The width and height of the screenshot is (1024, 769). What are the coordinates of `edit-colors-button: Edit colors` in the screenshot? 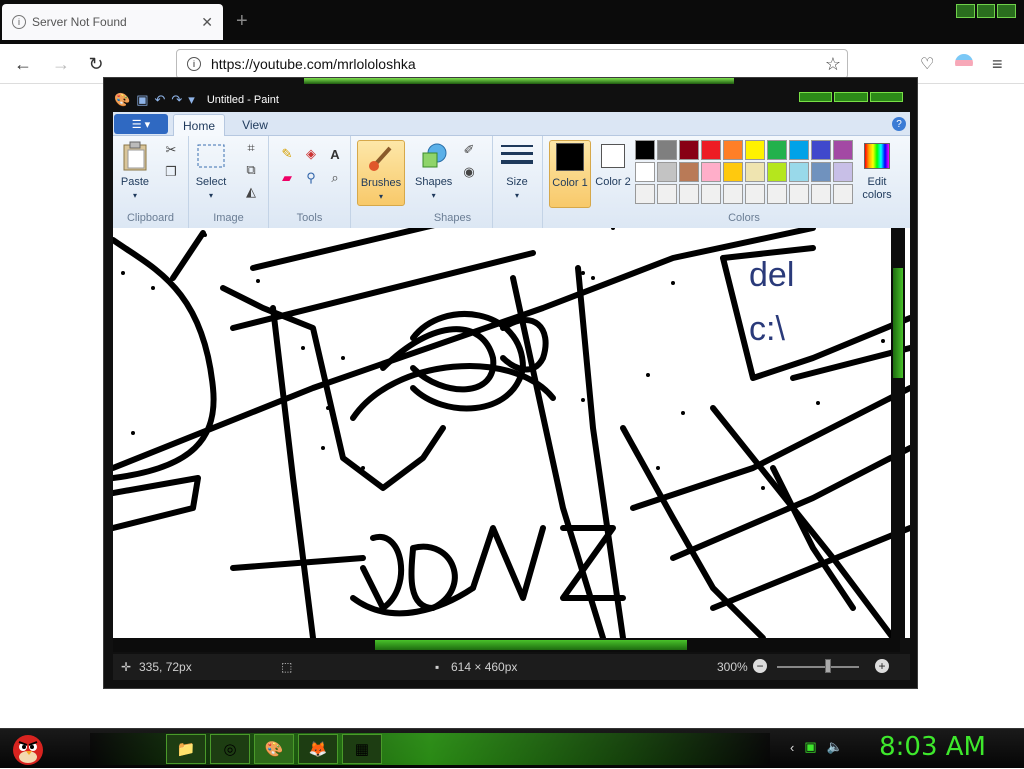 It's located at (877, 171).